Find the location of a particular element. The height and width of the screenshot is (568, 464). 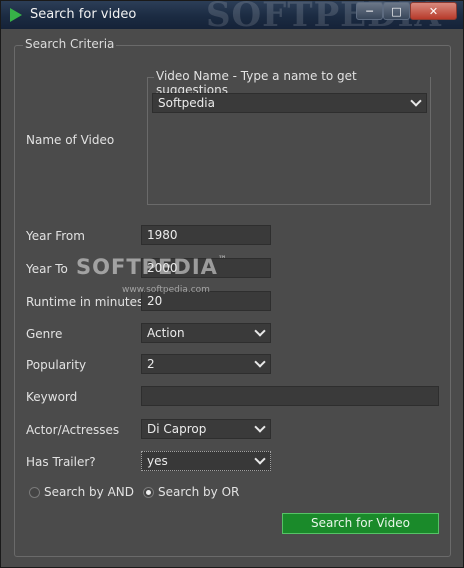

minimize-button: ─ is located at coordinates (369, 11).